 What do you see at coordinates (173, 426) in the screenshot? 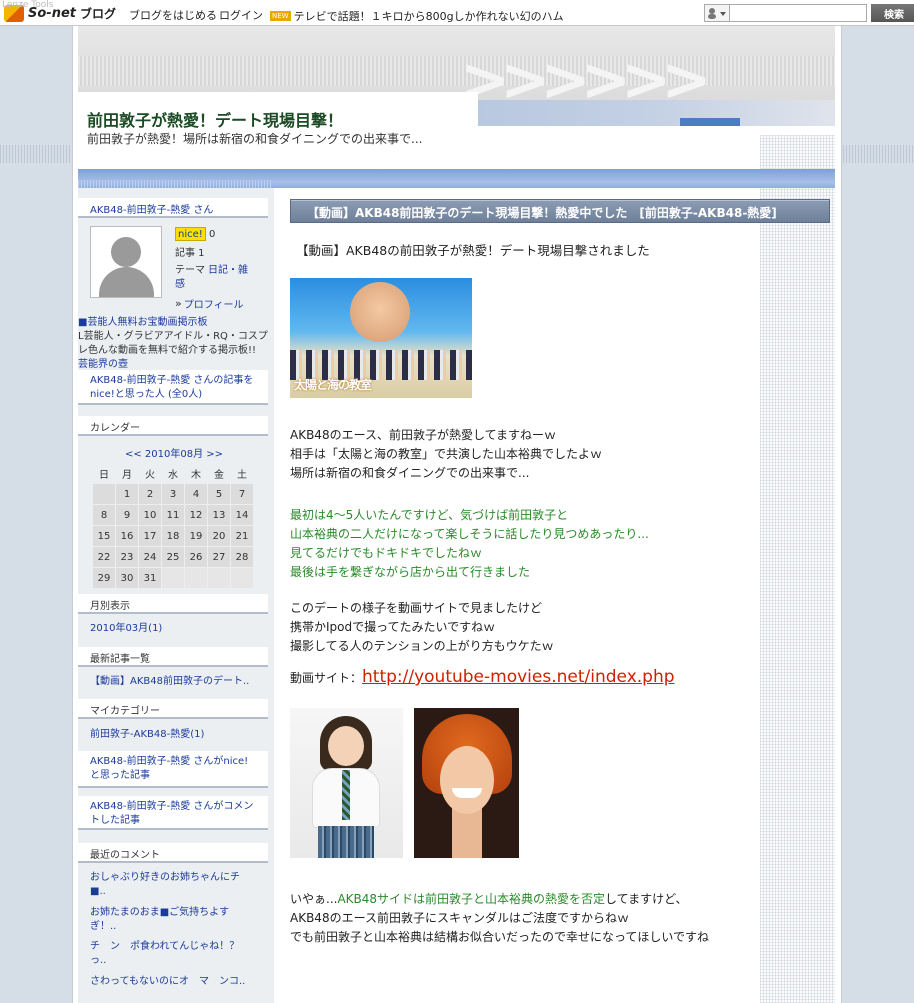
I see `calendar-header: カレンダー` at bounding box center [173, 426].